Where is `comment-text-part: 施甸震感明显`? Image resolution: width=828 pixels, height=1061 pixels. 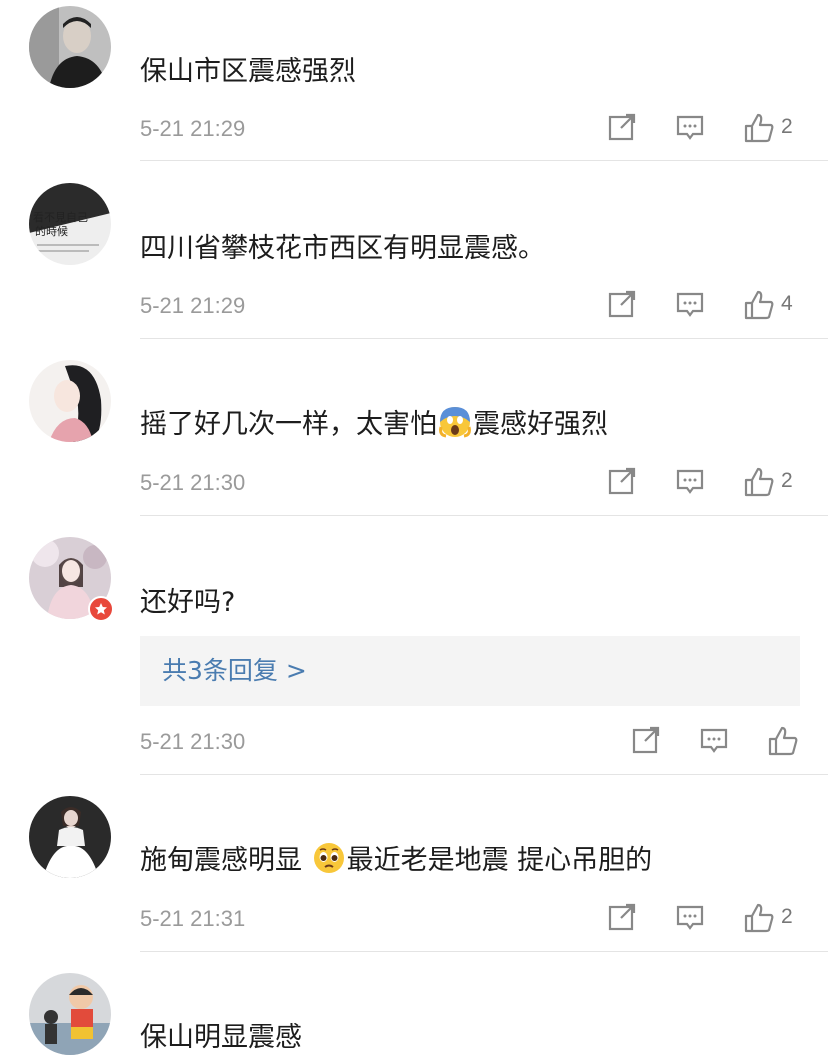 comment-text-part: 施甸震感明显 is located at coordinates (225, 860).